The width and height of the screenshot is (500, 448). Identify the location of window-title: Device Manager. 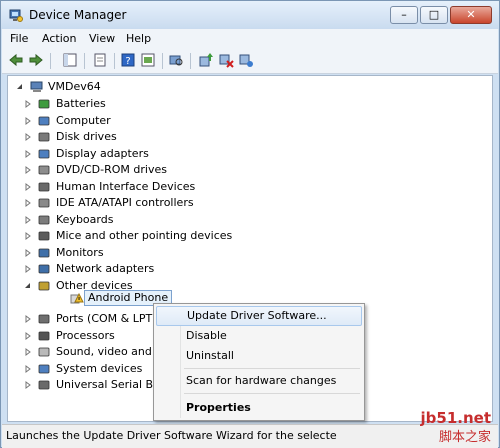
(78, 15).